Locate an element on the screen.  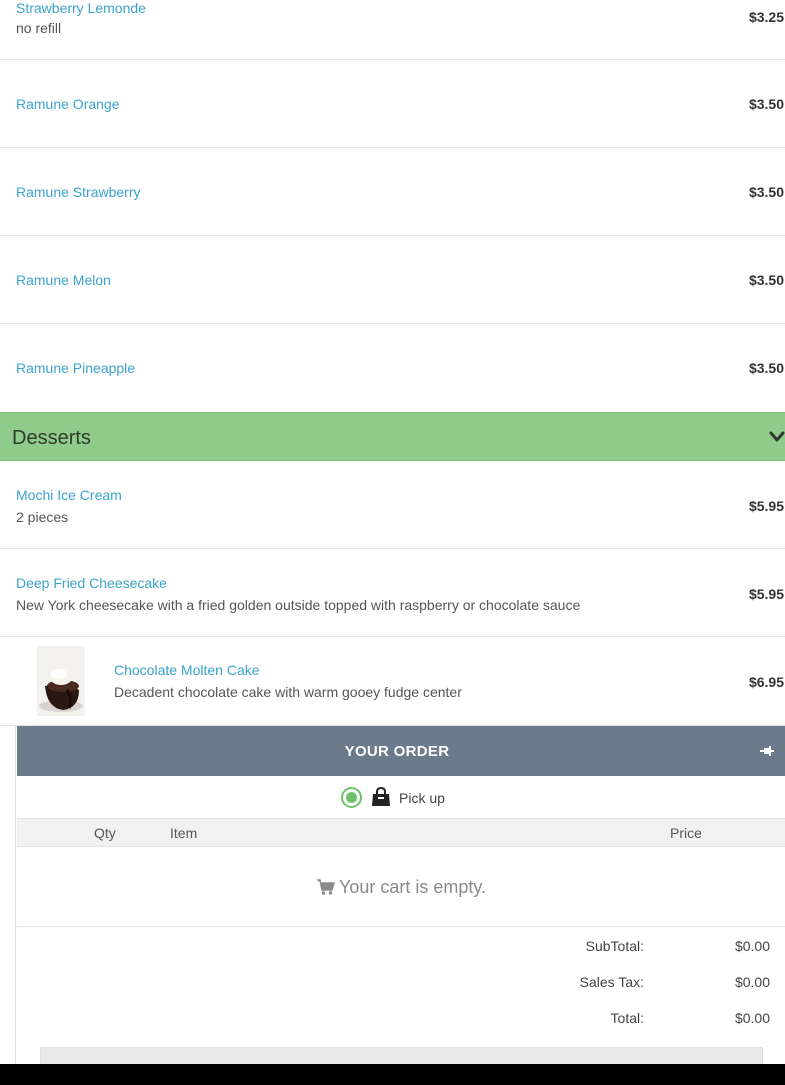
pickup-label: Pick up is located at coordinates (422, 798).